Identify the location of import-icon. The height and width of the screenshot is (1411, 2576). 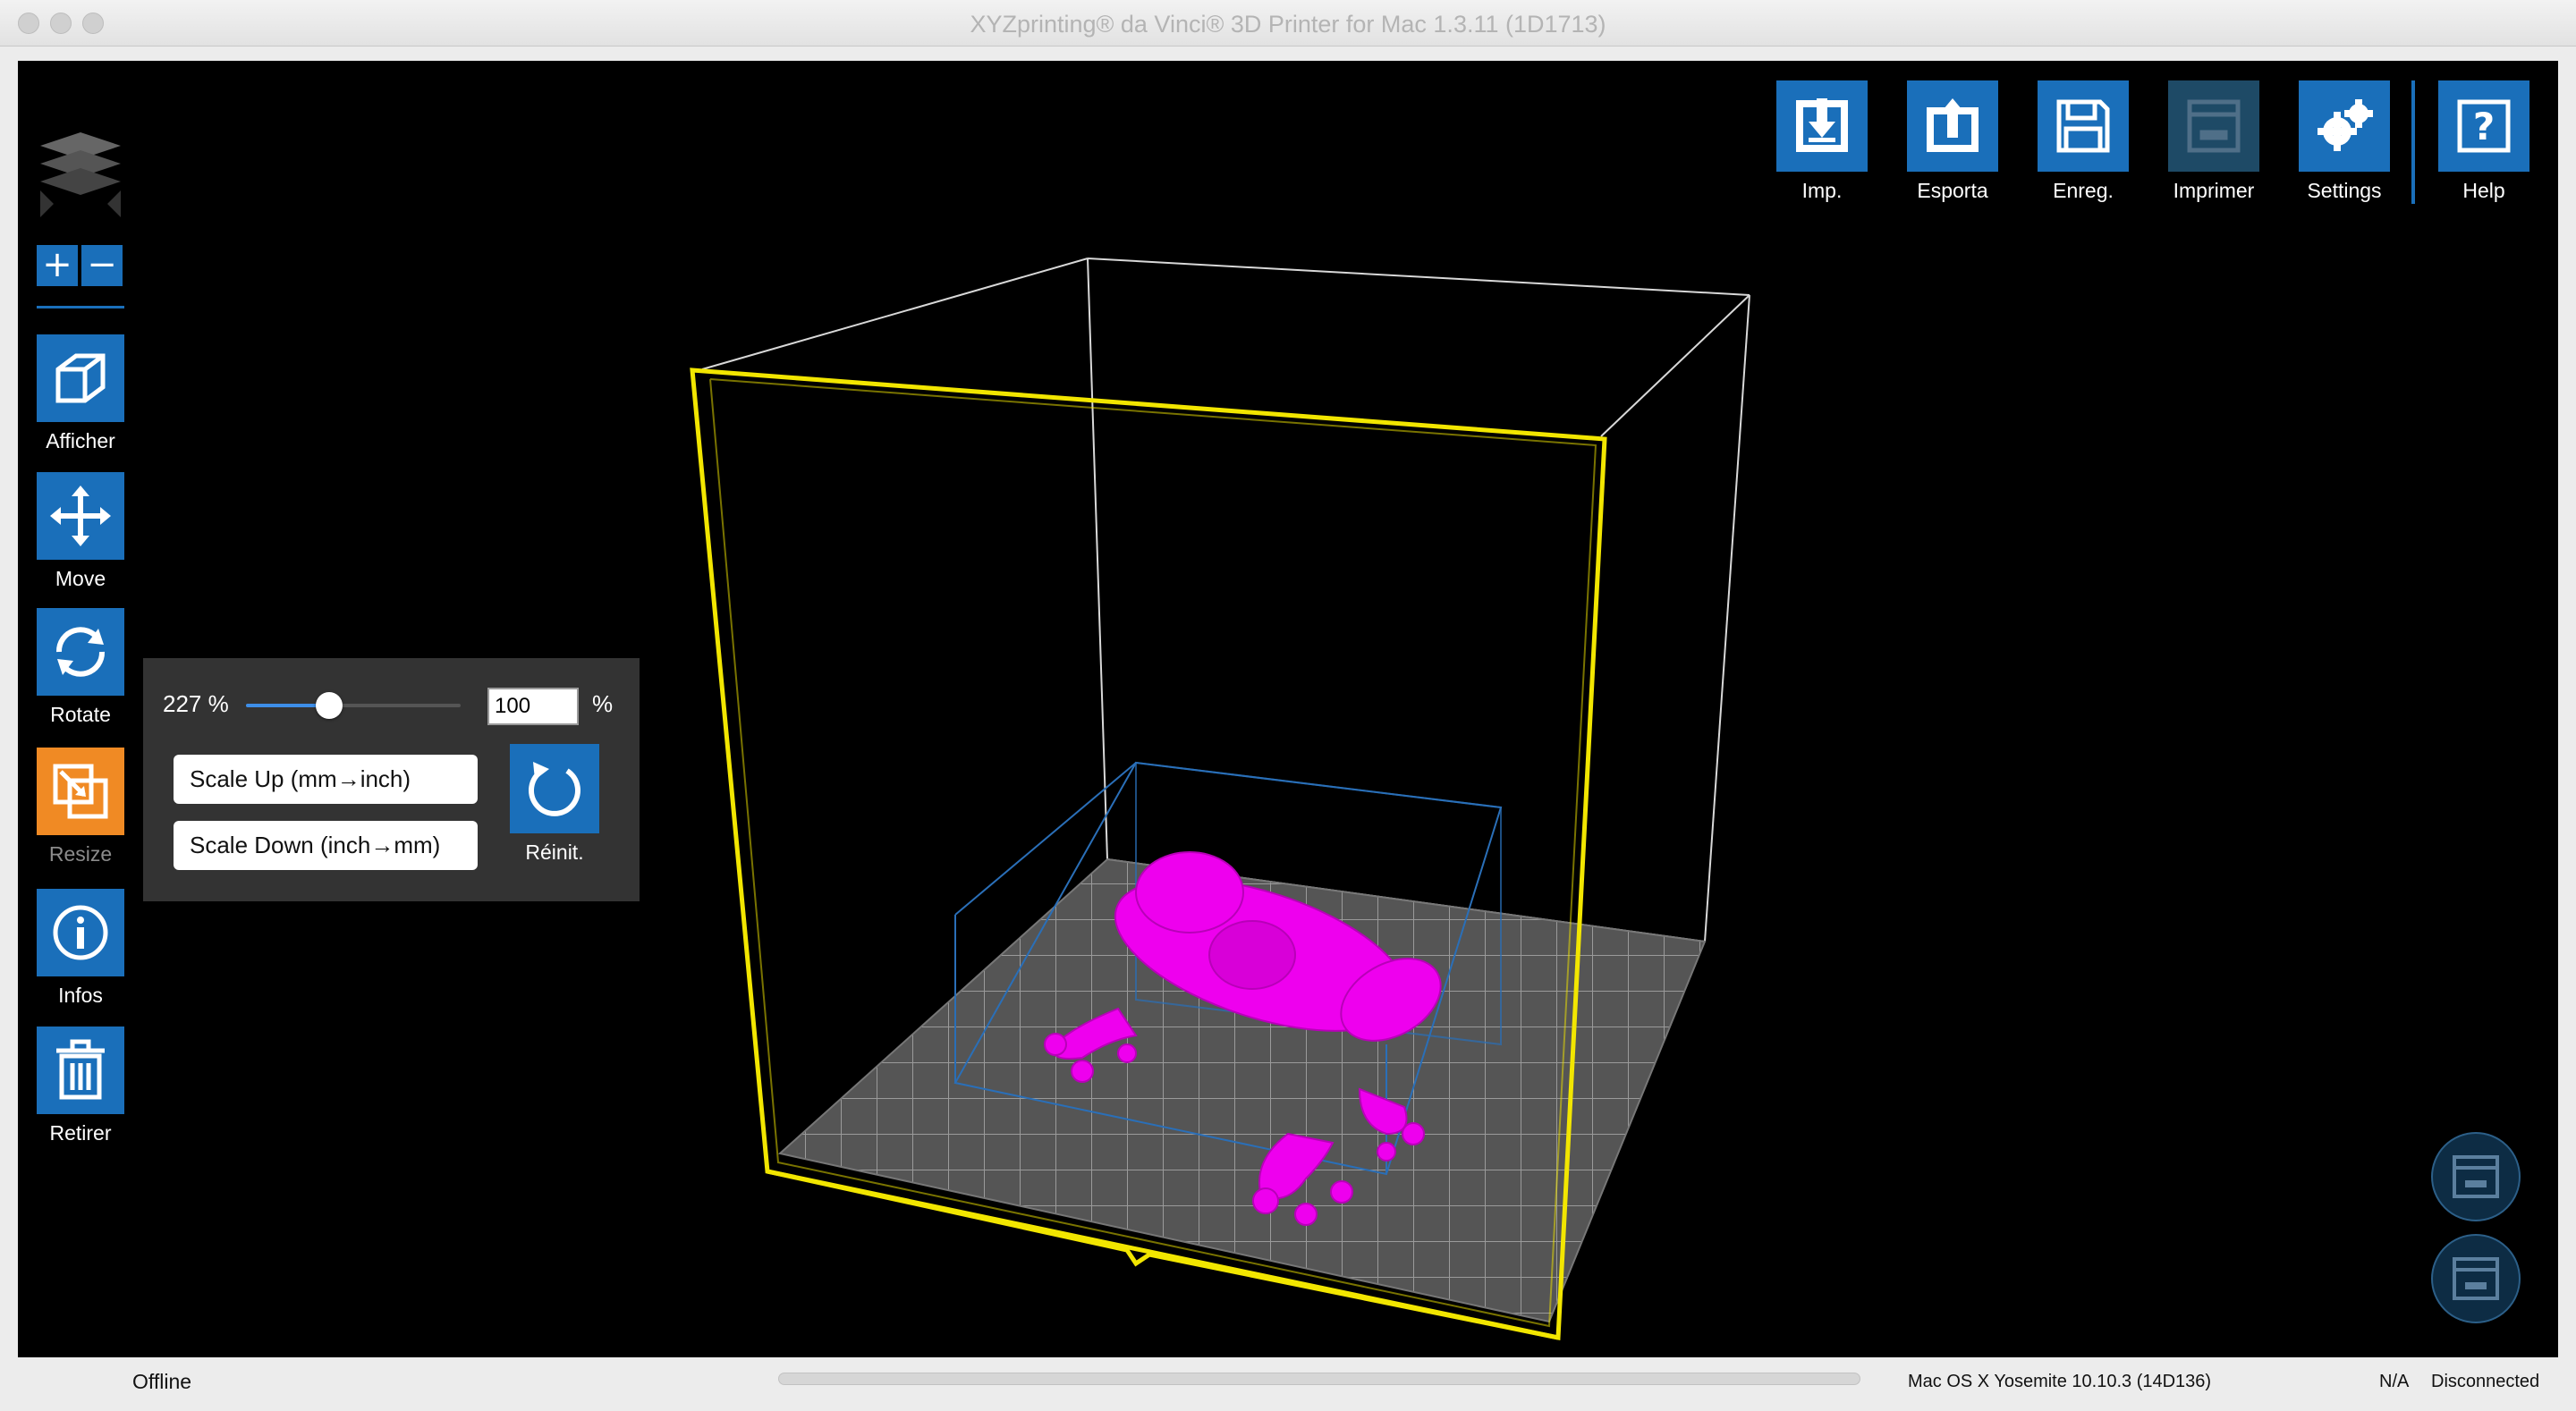
(1822, 126).